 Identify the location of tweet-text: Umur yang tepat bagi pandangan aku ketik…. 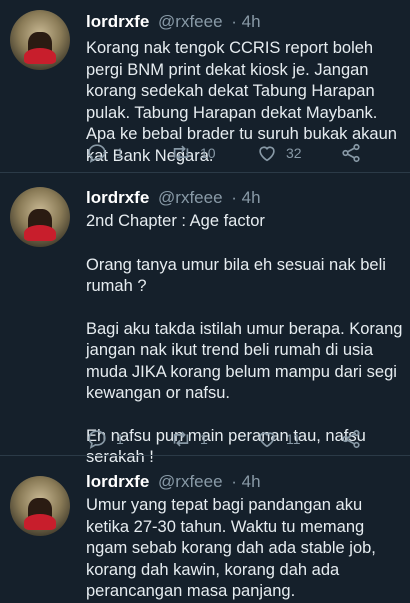
(245, 549).